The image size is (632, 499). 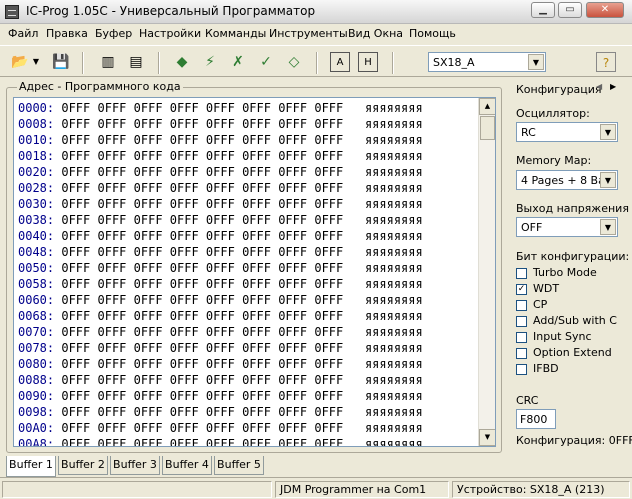 I want to click on config-bit-checkbox: ✓ WDT, so click(x=537, y=289).